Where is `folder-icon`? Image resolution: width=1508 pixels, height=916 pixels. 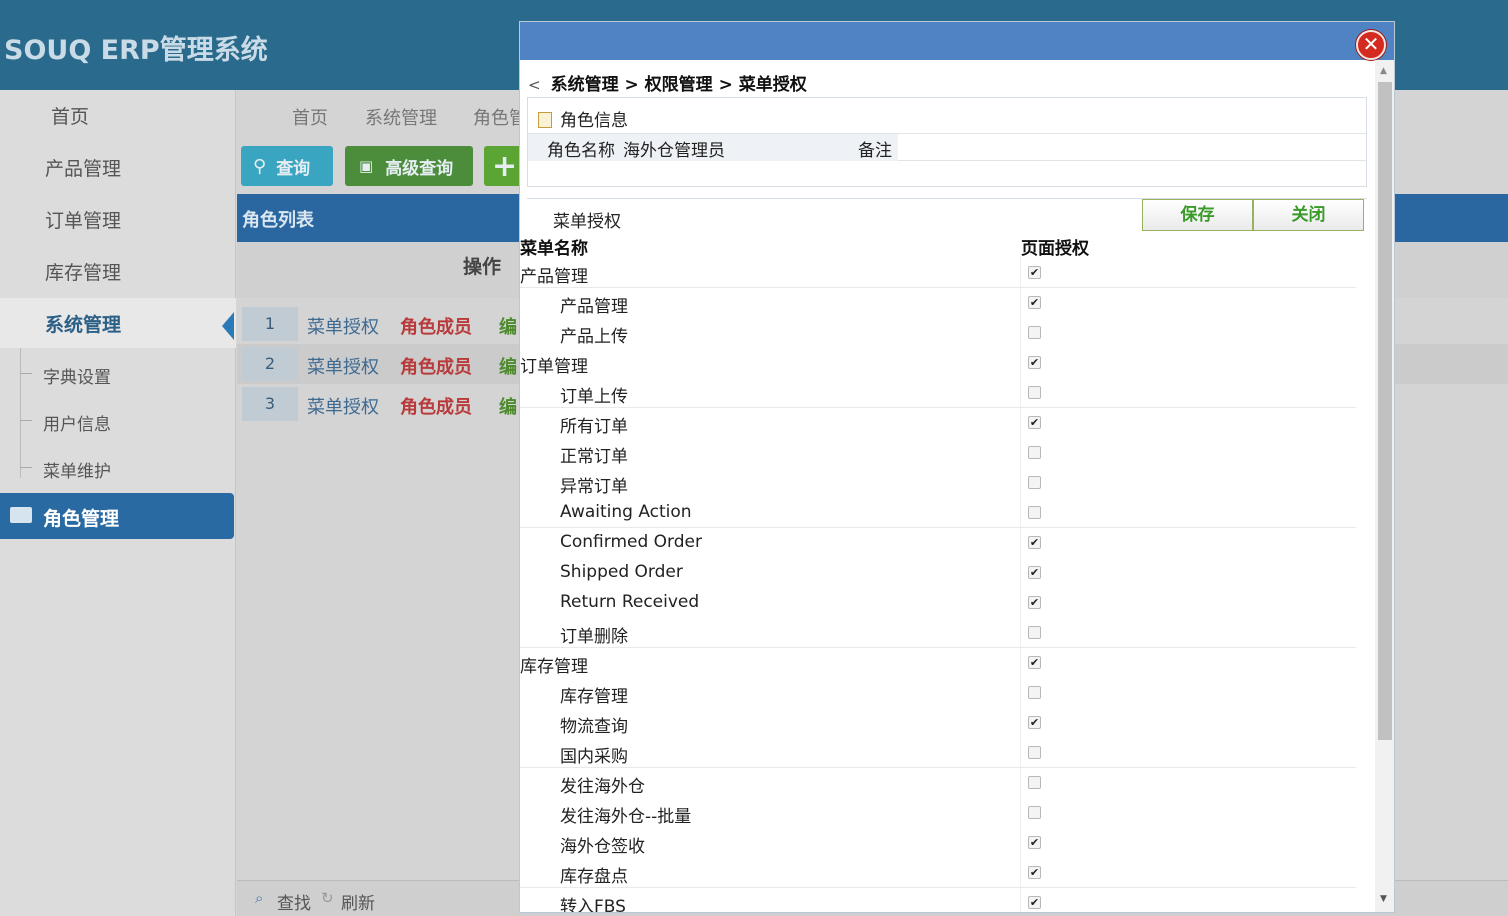
folder-icon is located at coordinates (21, 515).